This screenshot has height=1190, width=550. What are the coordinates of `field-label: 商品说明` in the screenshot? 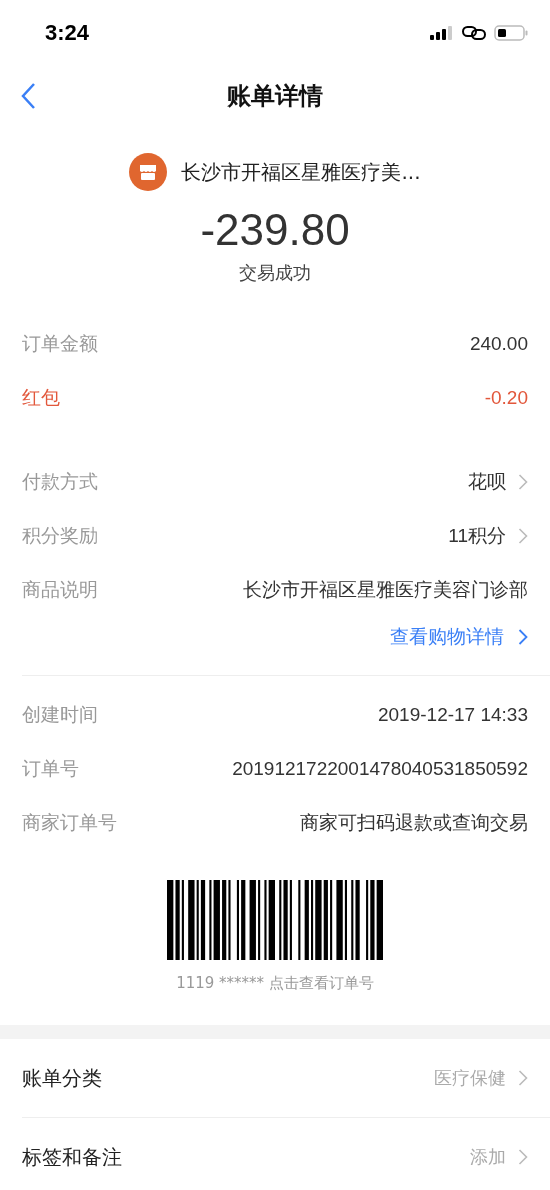 It's located at (60, 590).